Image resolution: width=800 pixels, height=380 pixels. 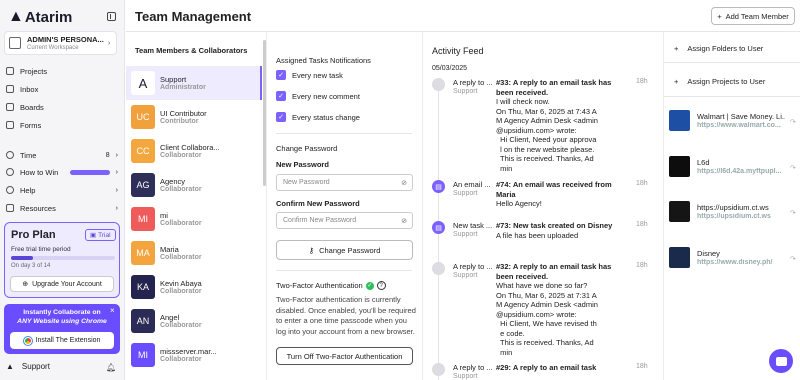 What do you see at coordinates (344, 220) in the screenshot?
I see `confirm-password-input: Confirm New Password ⊘` at bounding box center [344, 220].